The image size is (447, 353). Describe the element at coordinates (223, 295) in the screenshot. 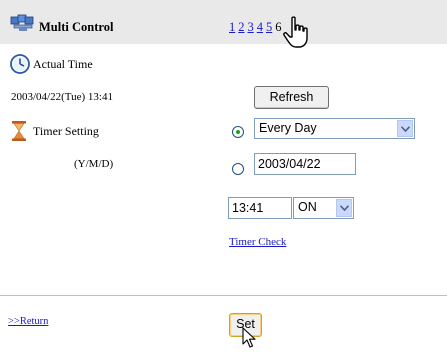

I see `divider` at that location.